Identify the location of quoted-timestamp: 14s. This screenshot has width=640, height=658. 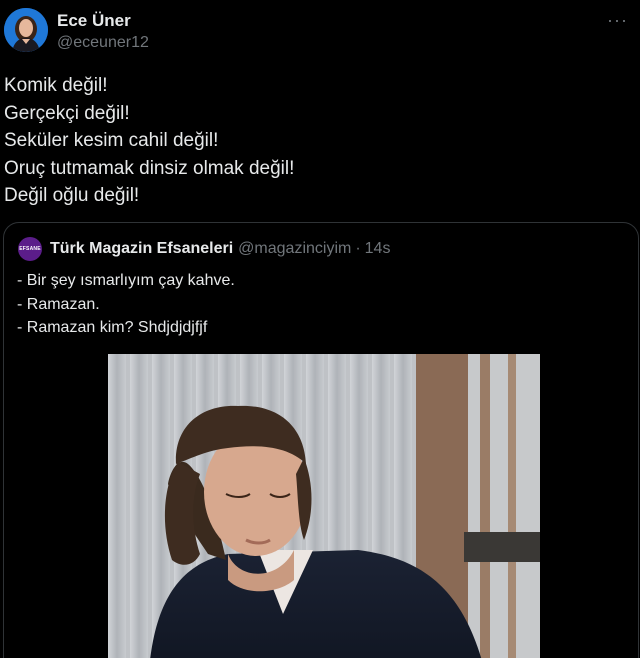
(378, 249).